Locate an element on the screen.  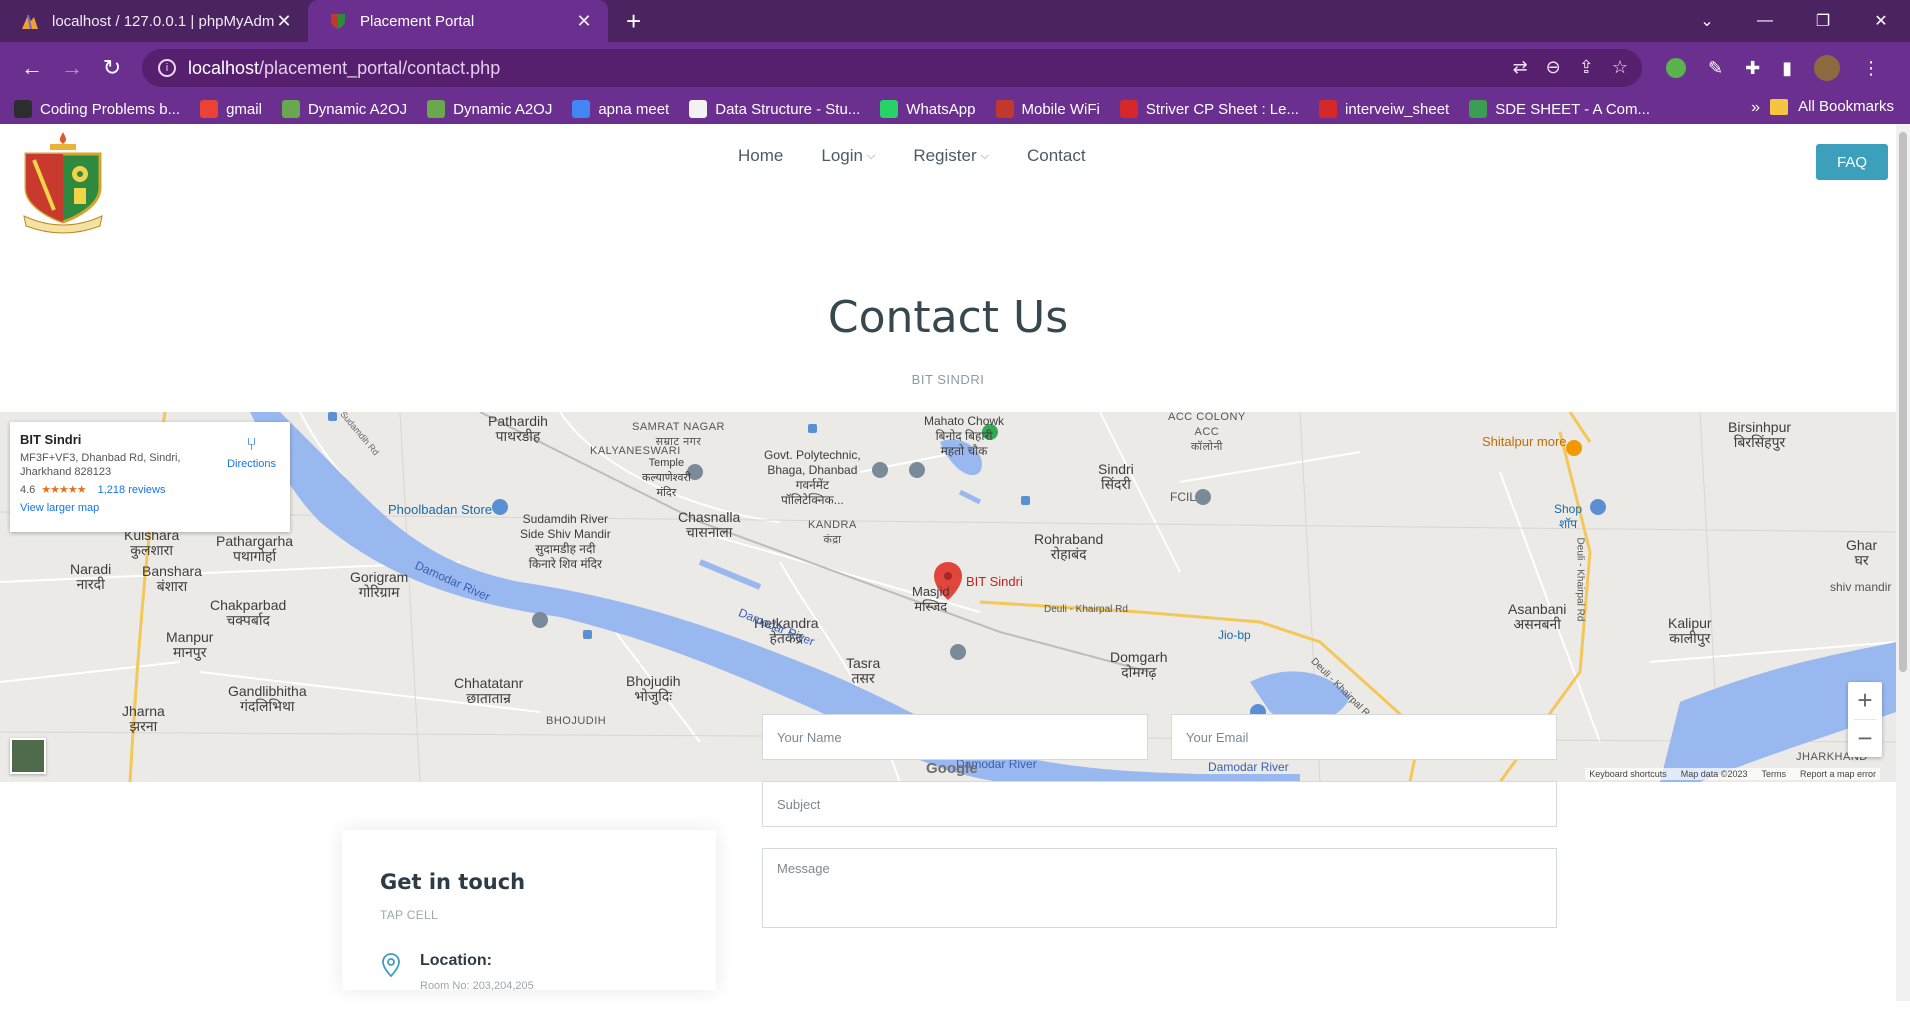
message-input is located at coordinates (1159, 868).